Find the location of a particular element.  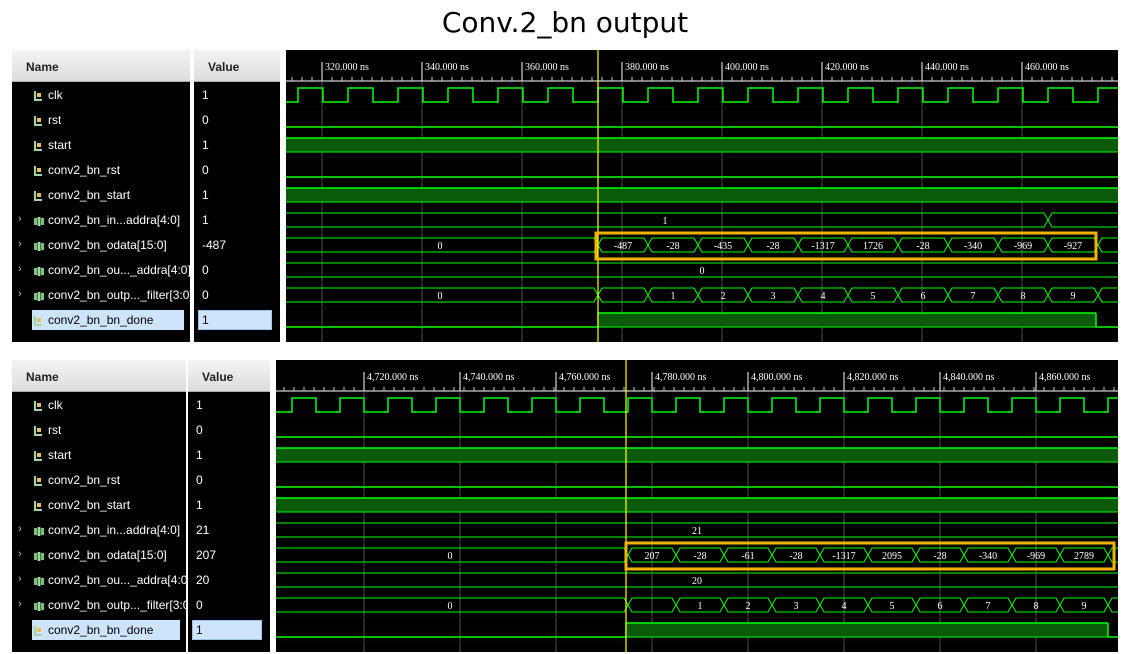

bus-value-label: -340 is located at coordinates (973, 246).